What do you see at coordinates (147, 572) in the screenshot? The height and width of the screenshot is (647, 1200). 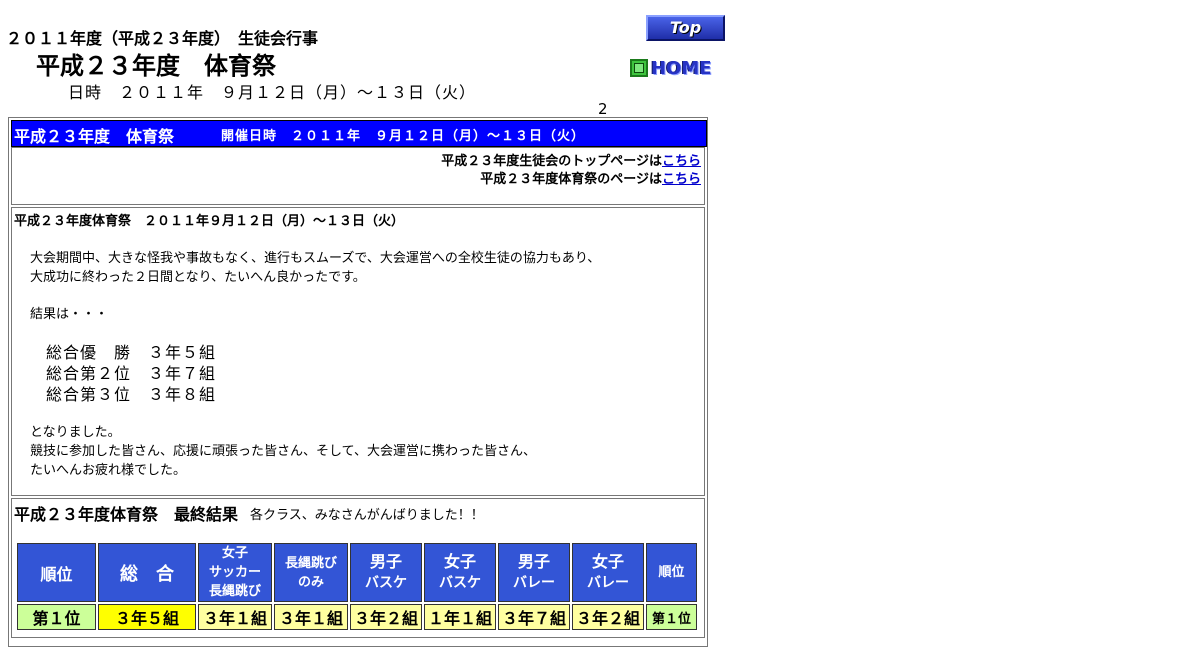 I see `col-header-total: 総 合` at bounding box center [147, 572].